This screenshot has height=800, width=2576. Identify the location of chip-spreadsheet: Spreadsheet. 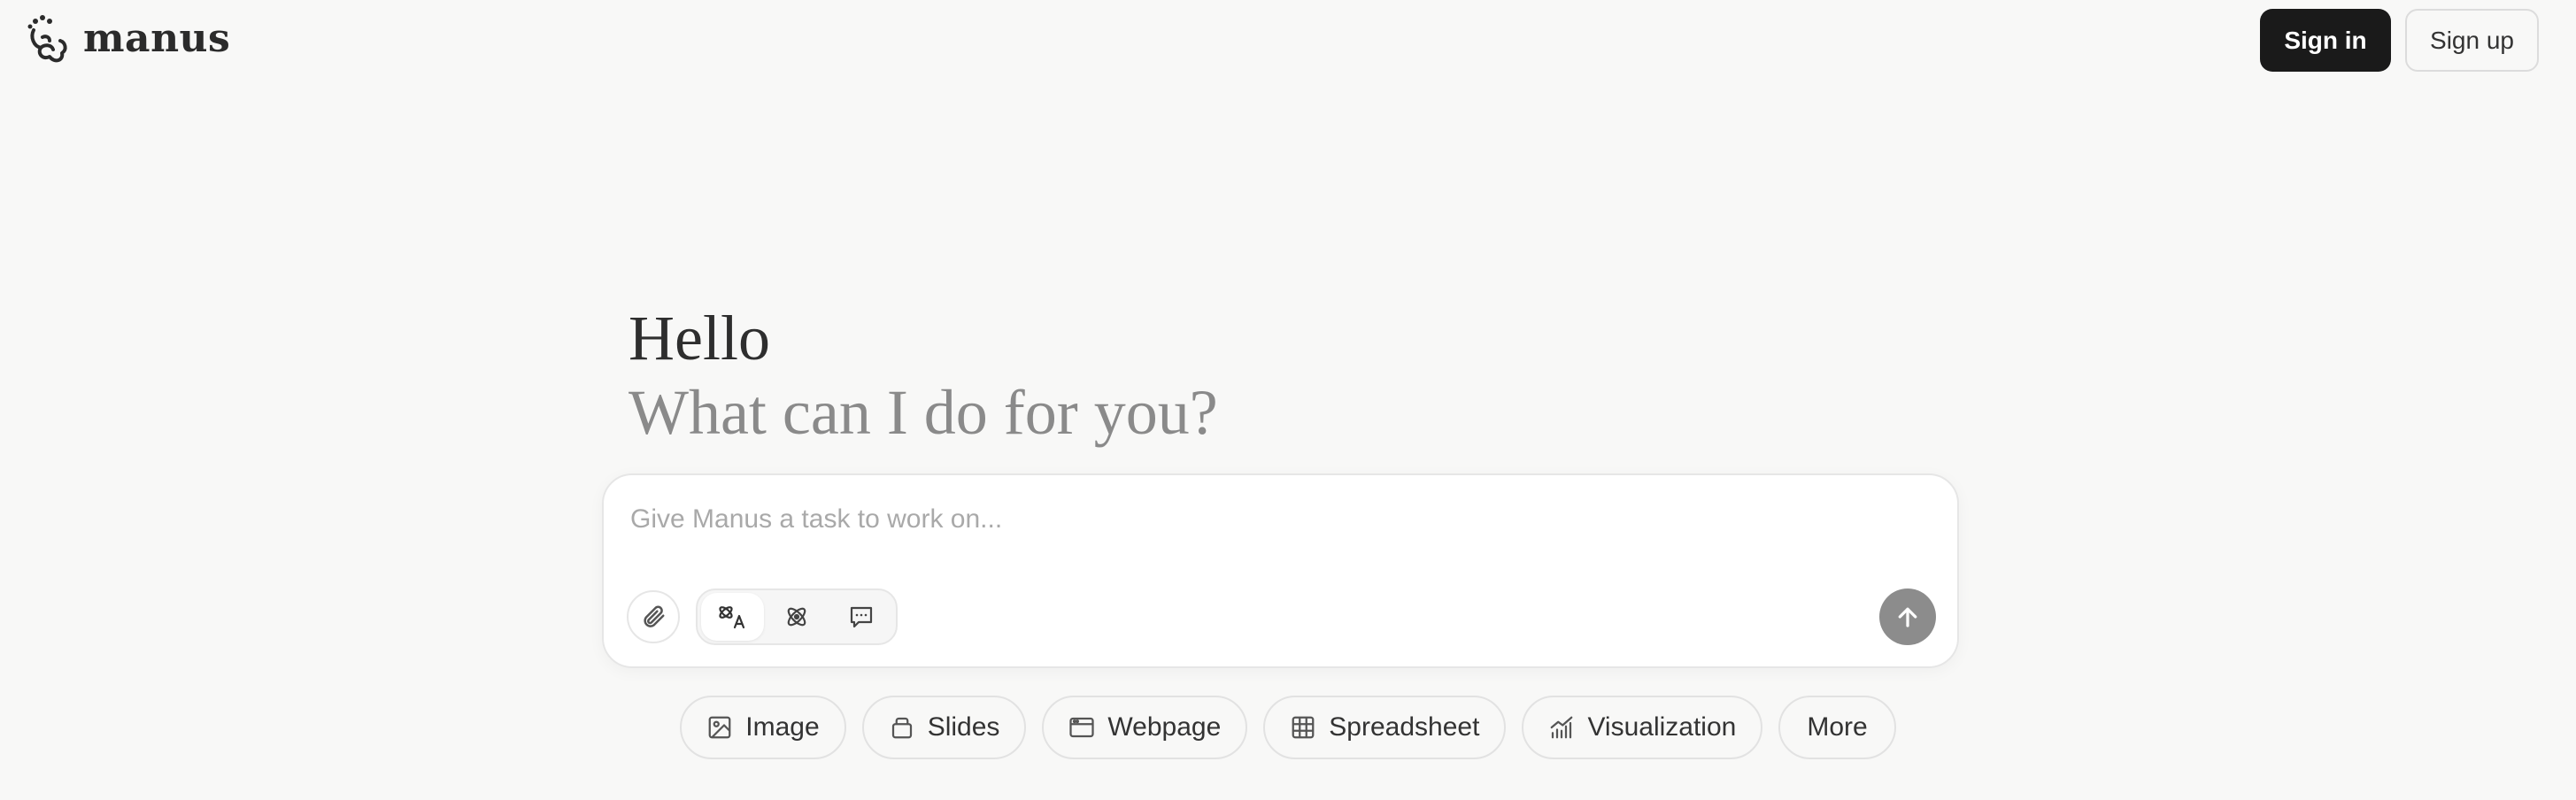
(1385, 727).